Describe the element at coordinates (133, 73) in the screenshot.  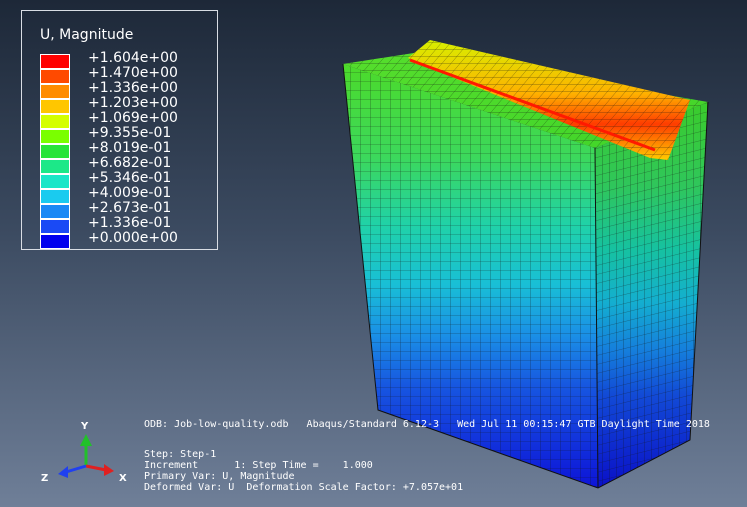
I see `legend-value-label: +1.470e+00` at that location.